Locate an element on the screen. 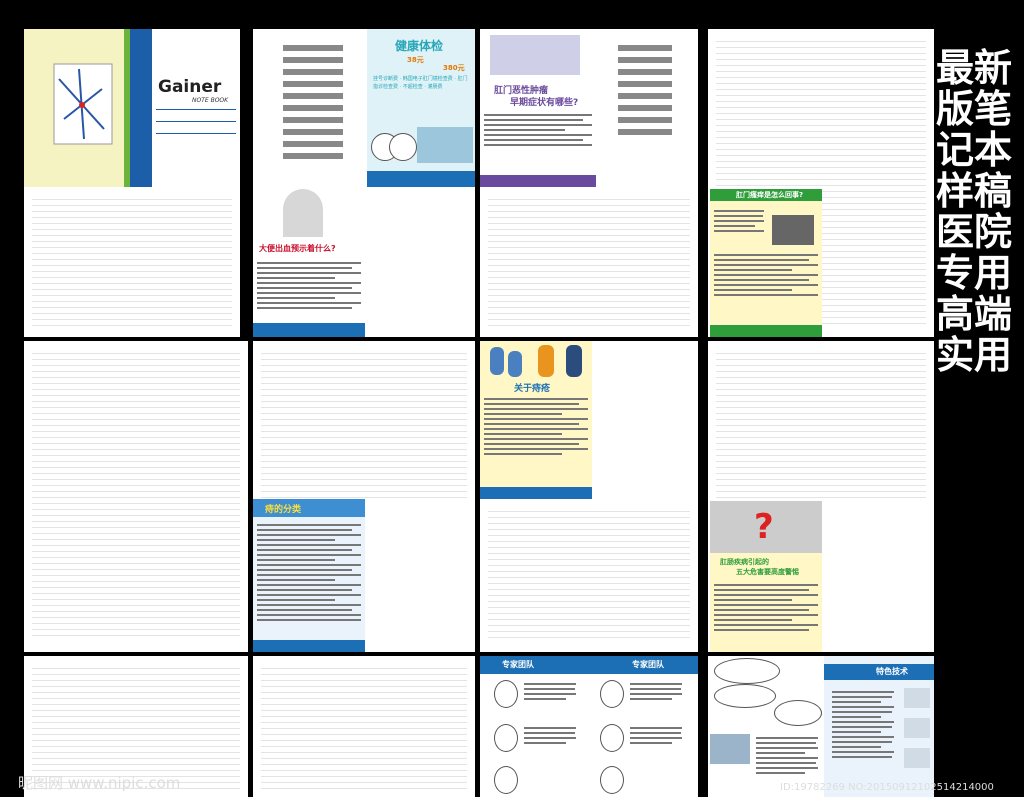  checkup-price1: 38元 is located at coordinates (415, 60).